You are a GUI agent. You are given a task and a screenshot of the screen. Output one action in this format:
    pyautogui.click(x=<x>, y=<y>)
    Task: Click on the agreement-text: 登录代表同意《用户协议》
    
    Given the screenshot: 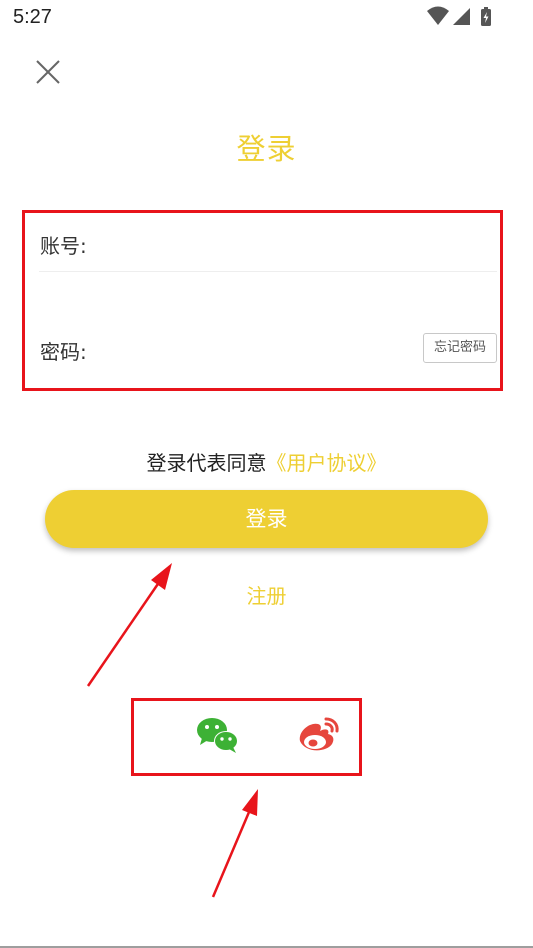 What is the action you would take?
    pyautogui.click(x=266, y=461)
    